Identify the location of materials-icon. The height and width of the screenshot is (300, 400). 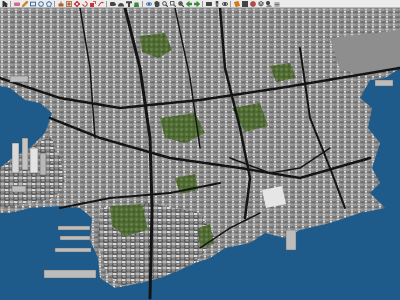
(252, 3).